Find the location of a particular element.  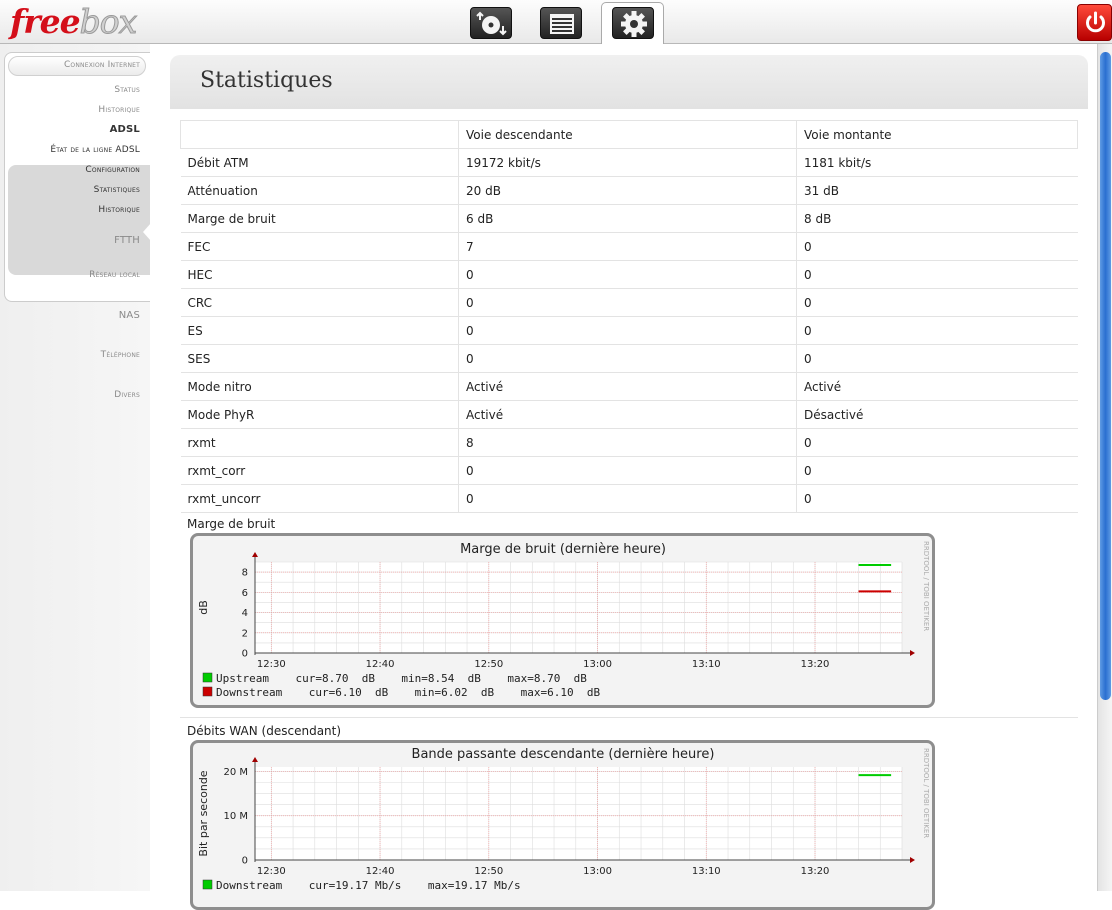

table-header-cell is located at coordinates (319, 134).